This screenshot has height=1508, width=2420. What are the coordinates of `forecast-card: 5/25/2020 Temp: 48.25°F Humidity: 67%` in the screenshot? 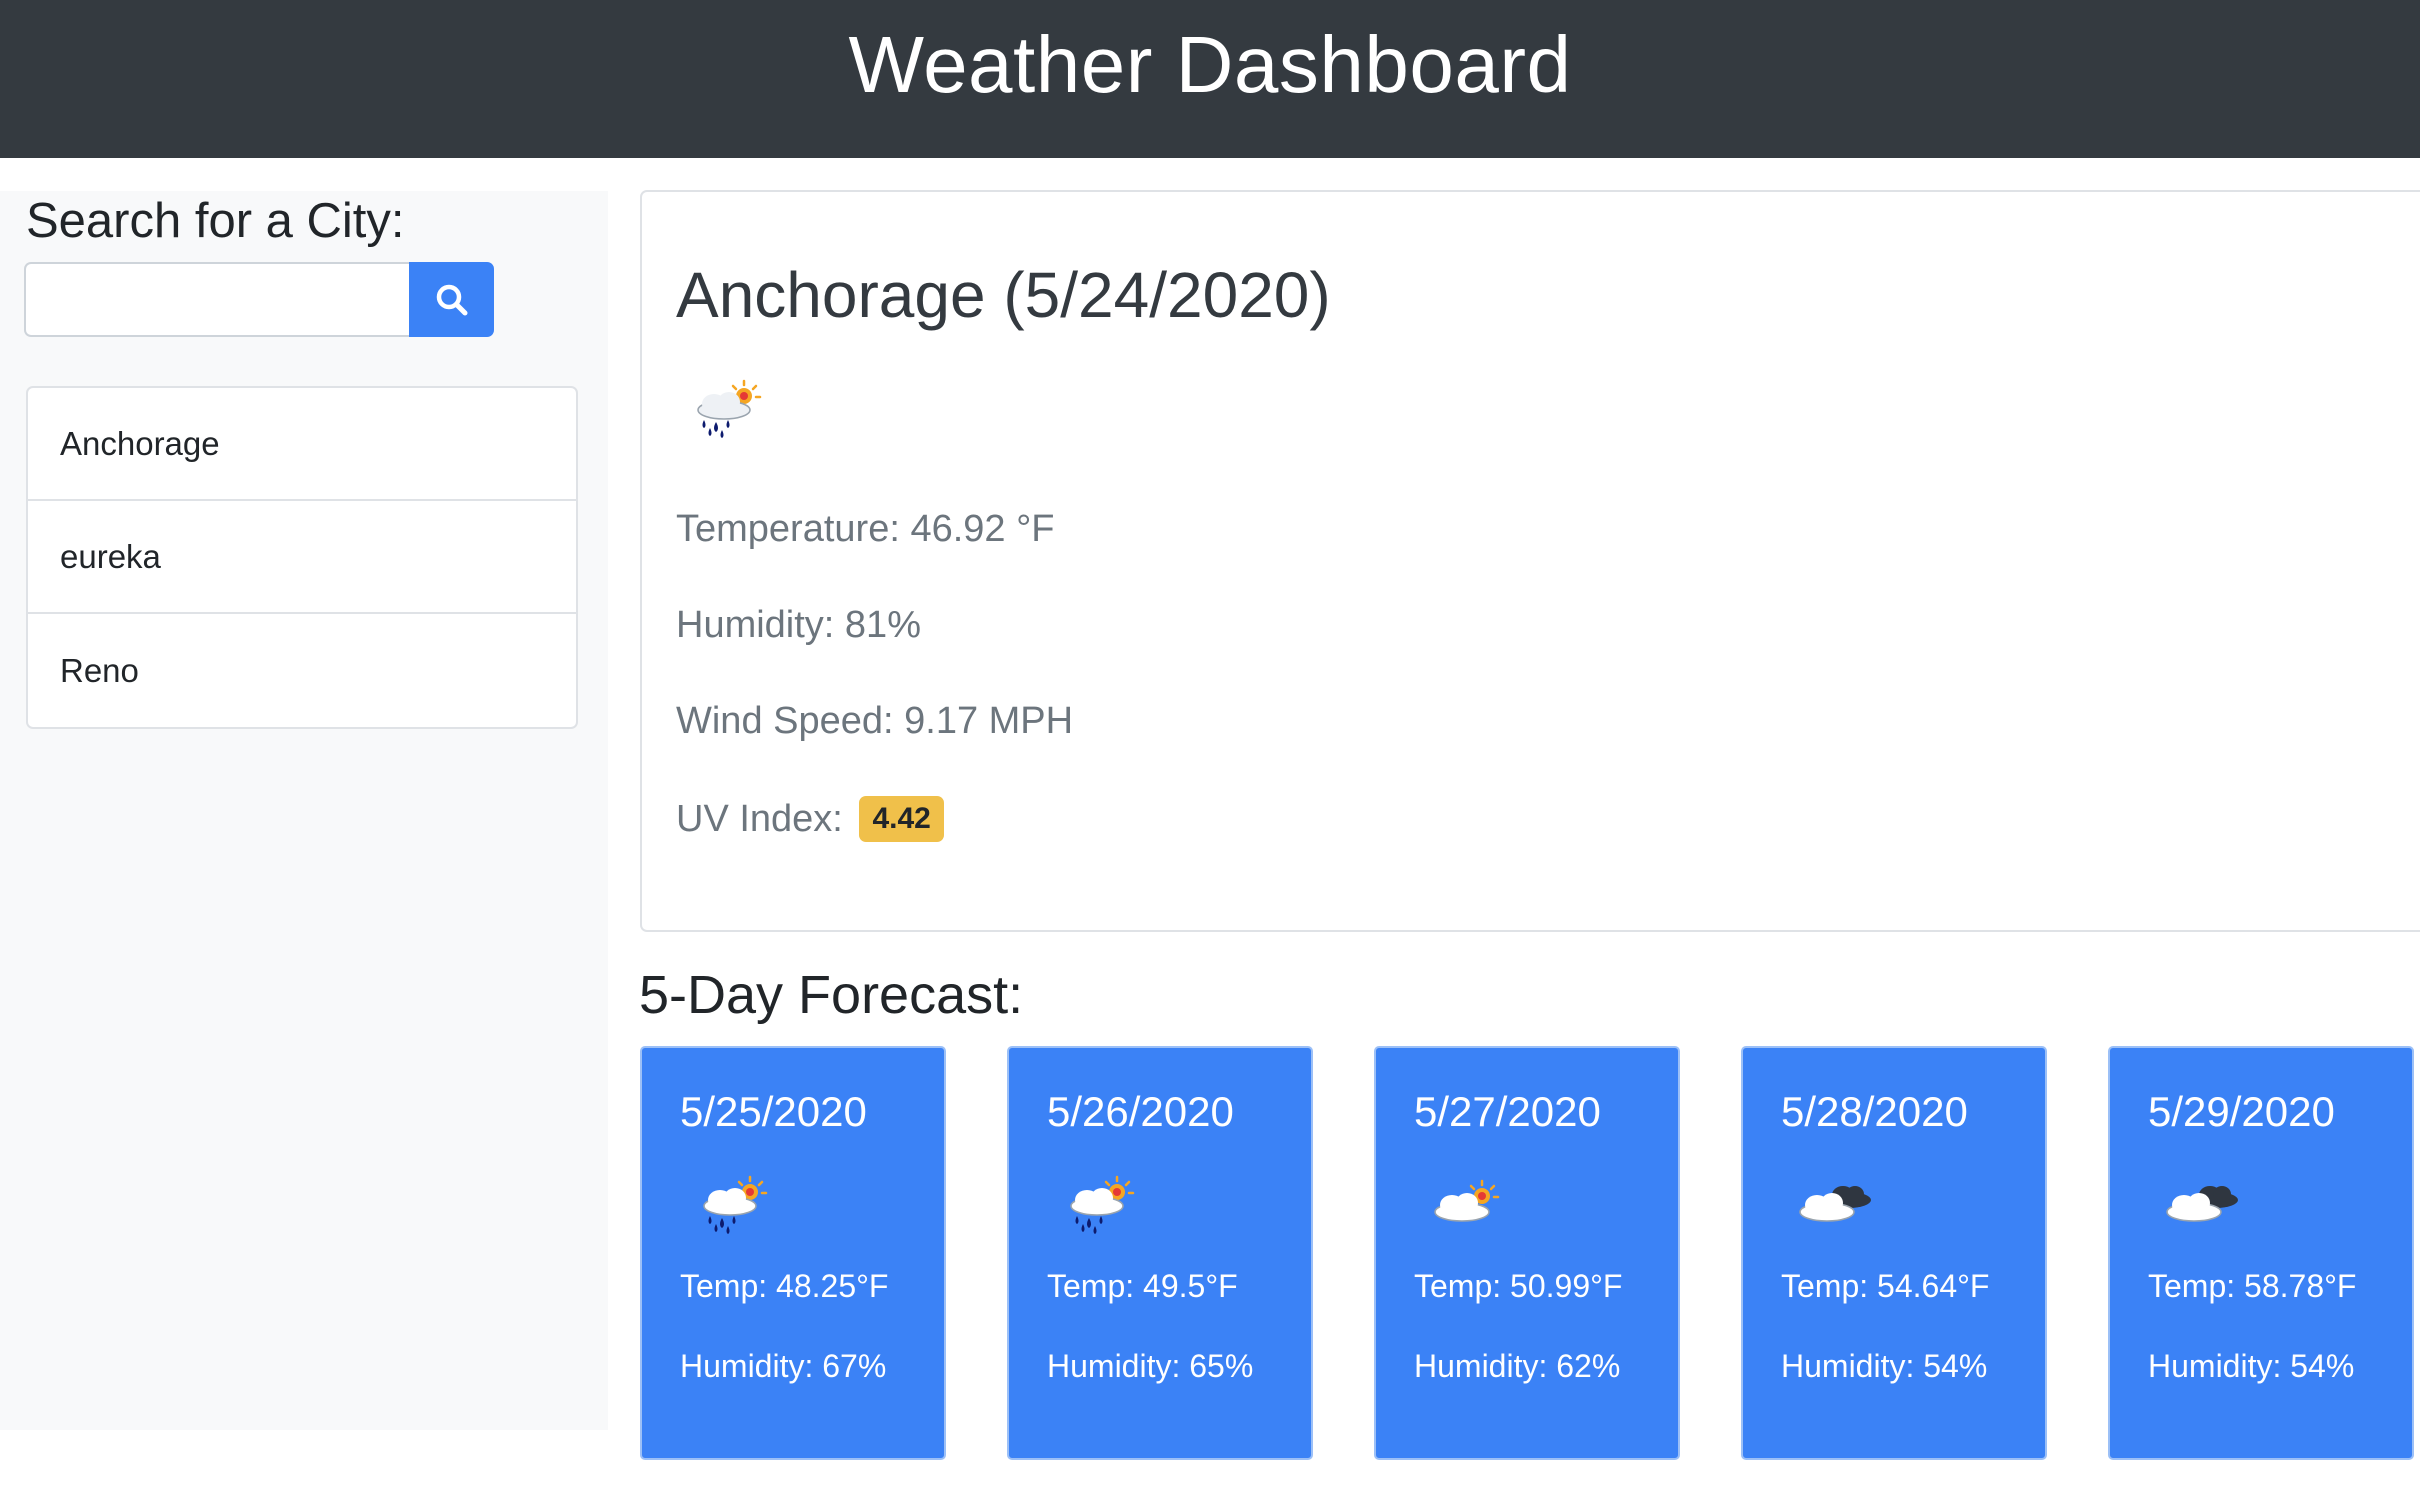 It's located at (793, 1253).